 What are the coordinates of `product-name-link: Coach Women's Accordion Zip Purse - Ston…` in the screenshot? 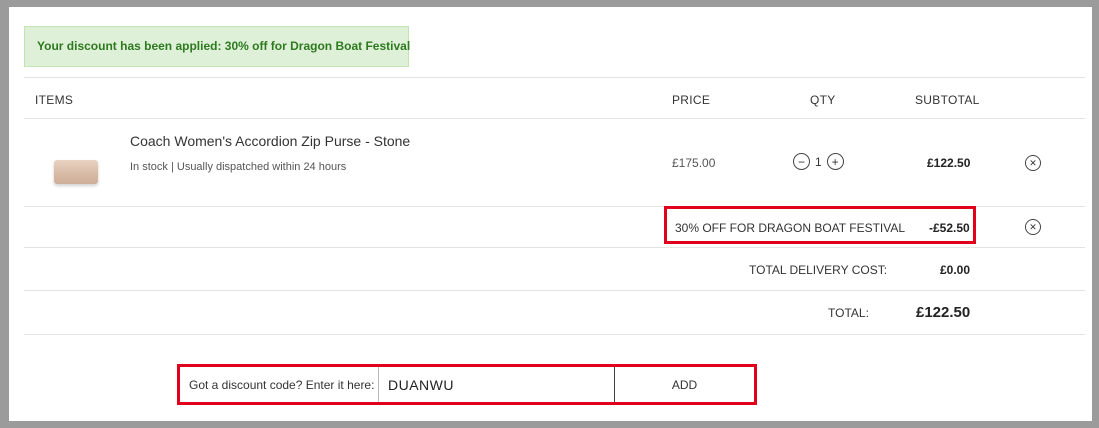 It's located at (270, 141).